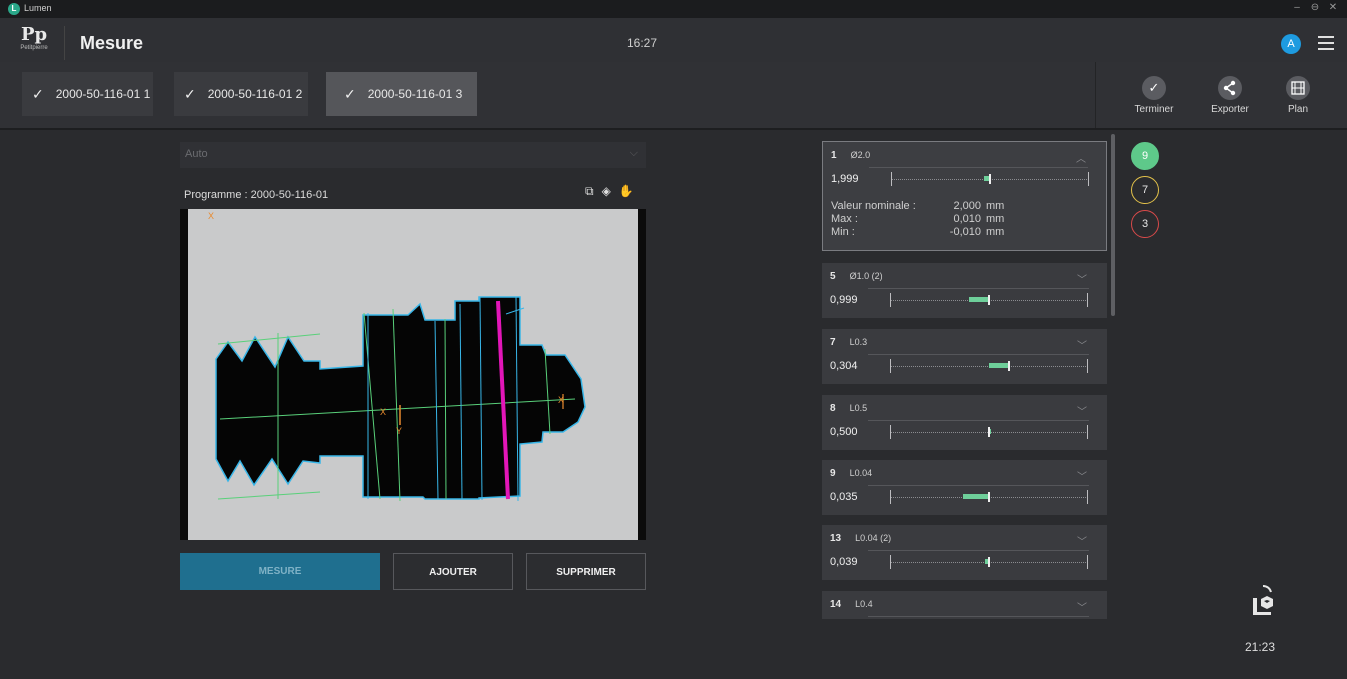 Image resolution: width=1347 pixels, height=679 pixels. Describe the element at coordinates (399, 431) in the screenshot. I see `y-axis-label: Y` at that location.